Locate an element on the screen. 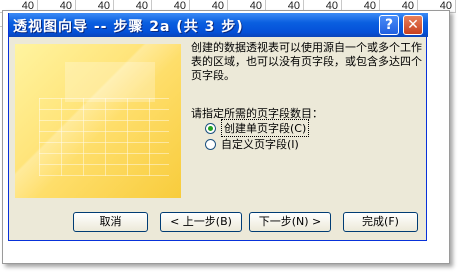 This screenshot has width=466, height=277. finish-button: 完成(F) is located at coordinates (380, 222).